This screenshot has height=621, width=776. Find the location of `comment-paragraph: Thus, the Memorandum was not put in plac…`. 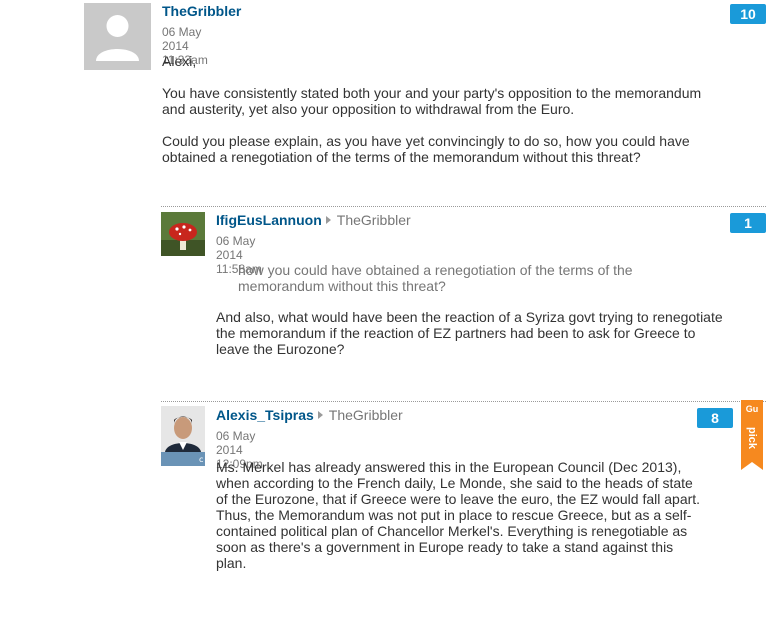

comment-paragraph: Thus, the Memorandum was not put in plac… is located at coordinates (454, 539).